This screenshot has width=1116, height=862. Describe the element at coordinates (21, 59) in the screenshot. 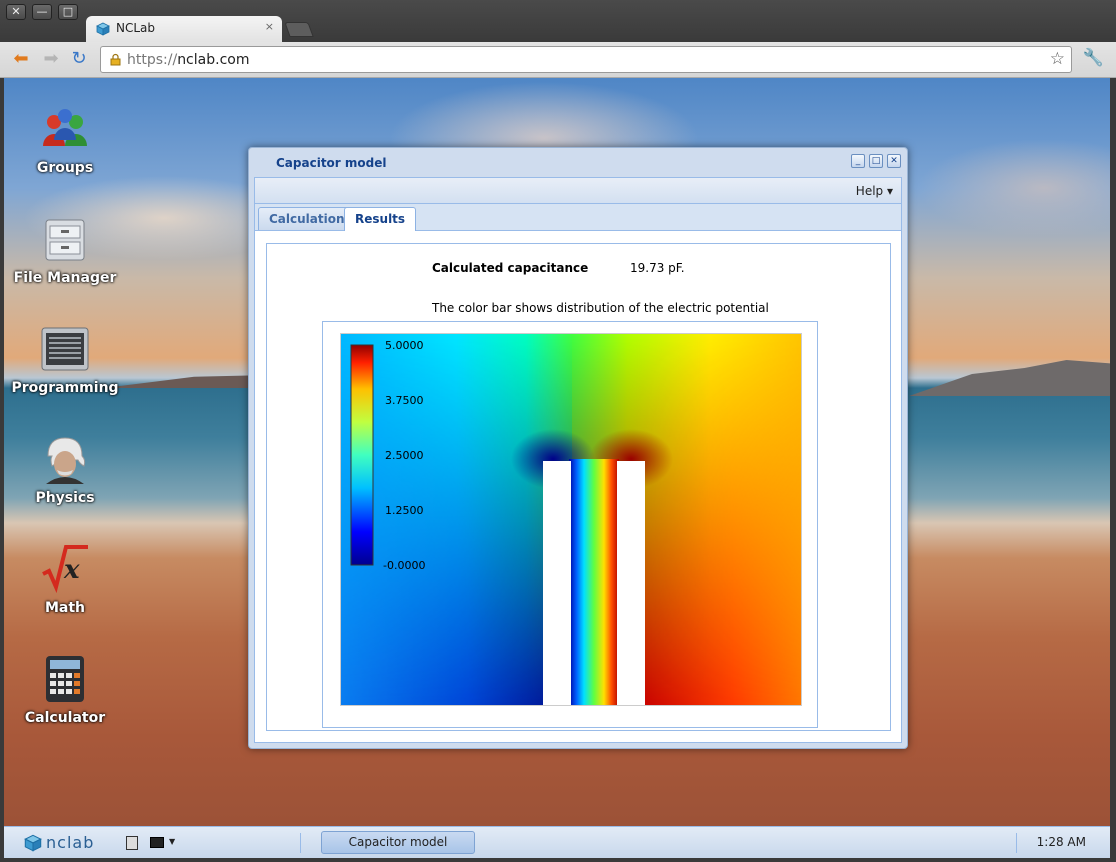

I see `back-arrow-icon: ⬅` at that location.